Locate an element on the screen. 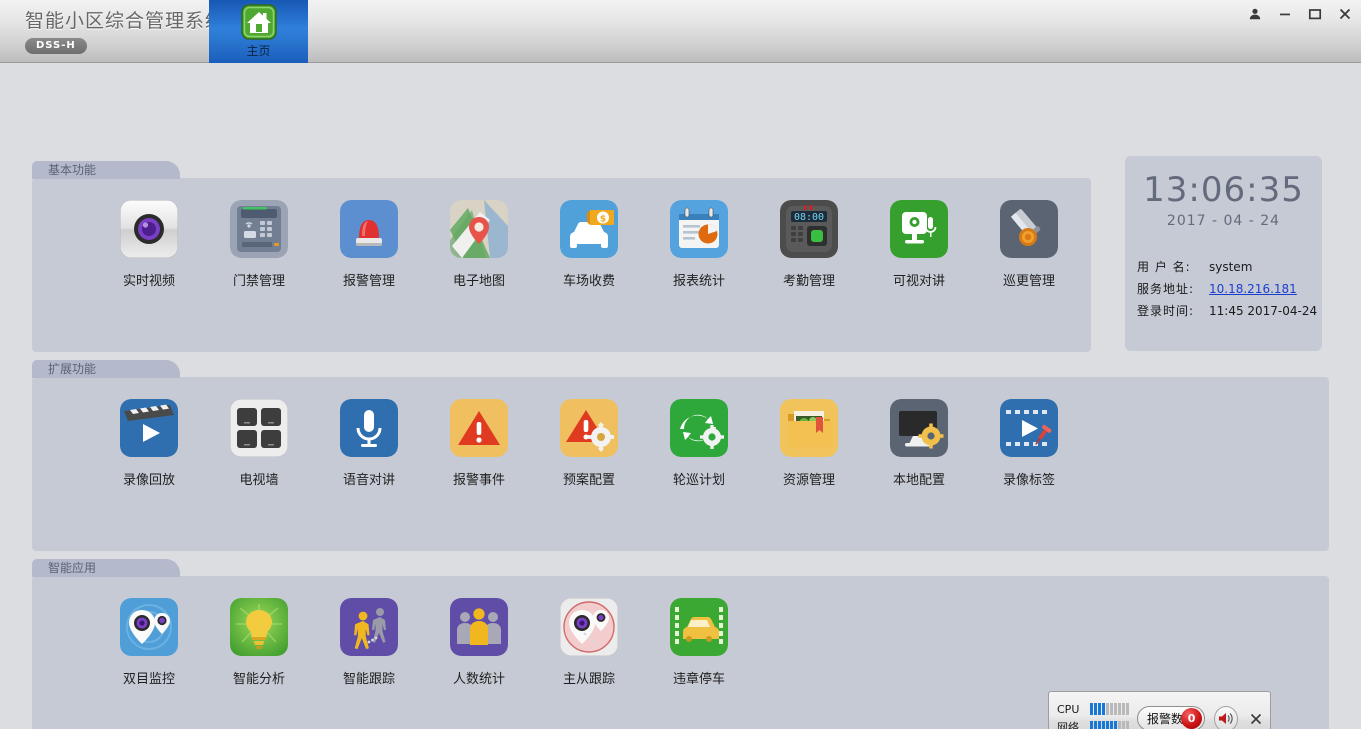 This screenshot has height=729, width=1361. app-voice-intercom: 语音对讲 is located at coordinates (369, 443).